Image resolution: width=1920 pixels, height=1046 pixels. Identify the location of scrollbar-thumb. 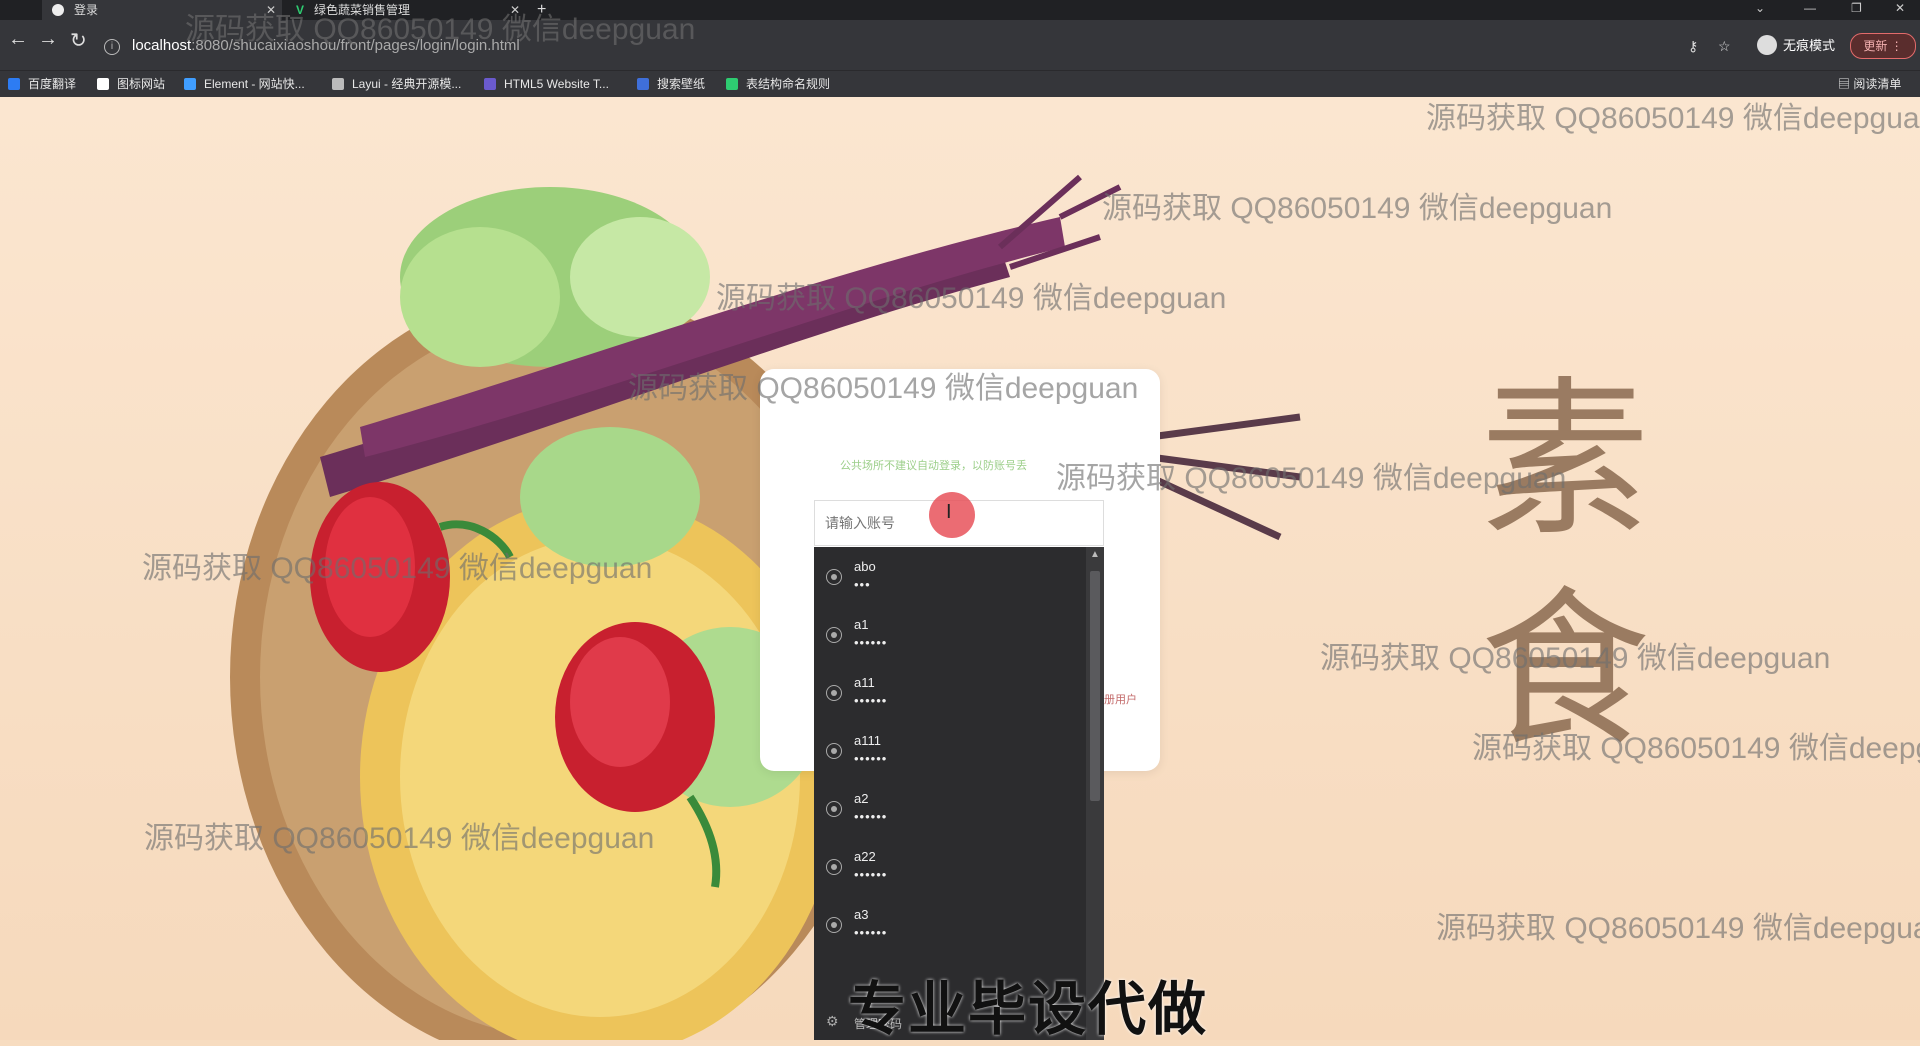
(1095, 686).